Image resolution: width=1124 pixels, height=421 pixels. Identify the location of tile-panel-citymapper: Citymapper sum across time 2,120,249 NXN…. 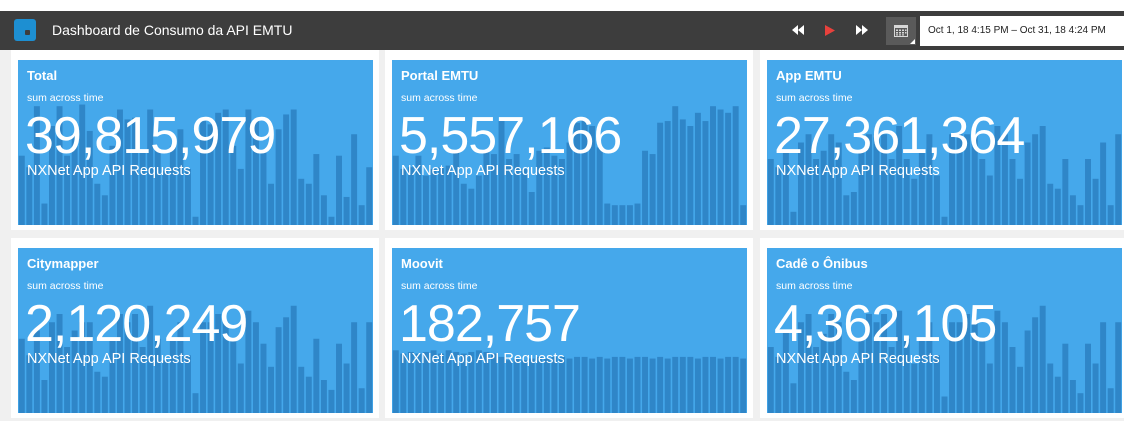
(195, 328).